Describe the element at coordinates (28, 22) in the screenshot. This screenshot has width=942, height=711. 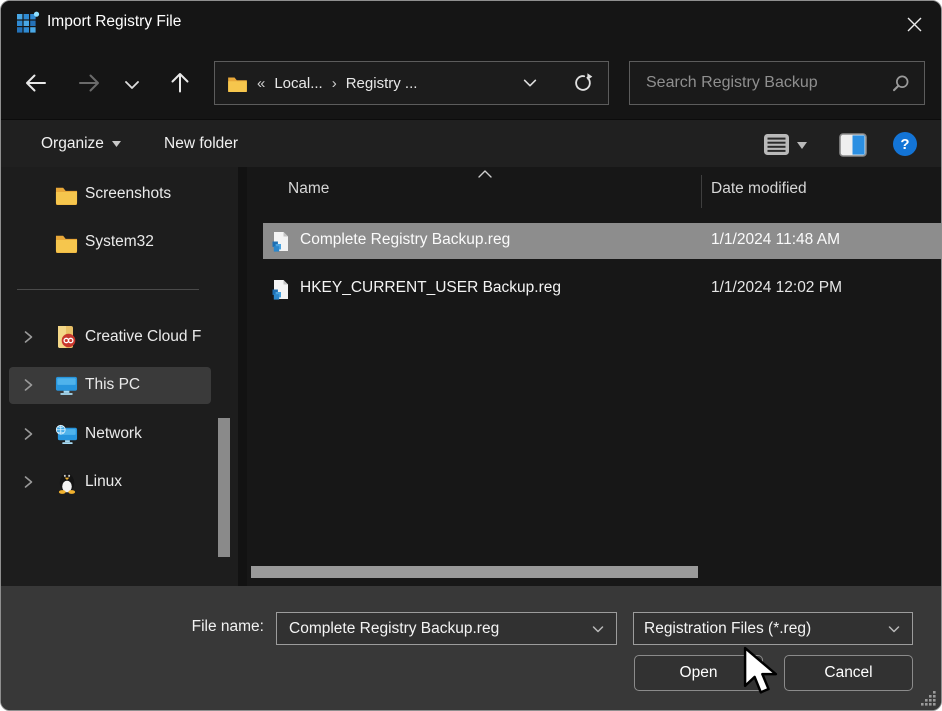
I see `registry-editor-icon` at that location.